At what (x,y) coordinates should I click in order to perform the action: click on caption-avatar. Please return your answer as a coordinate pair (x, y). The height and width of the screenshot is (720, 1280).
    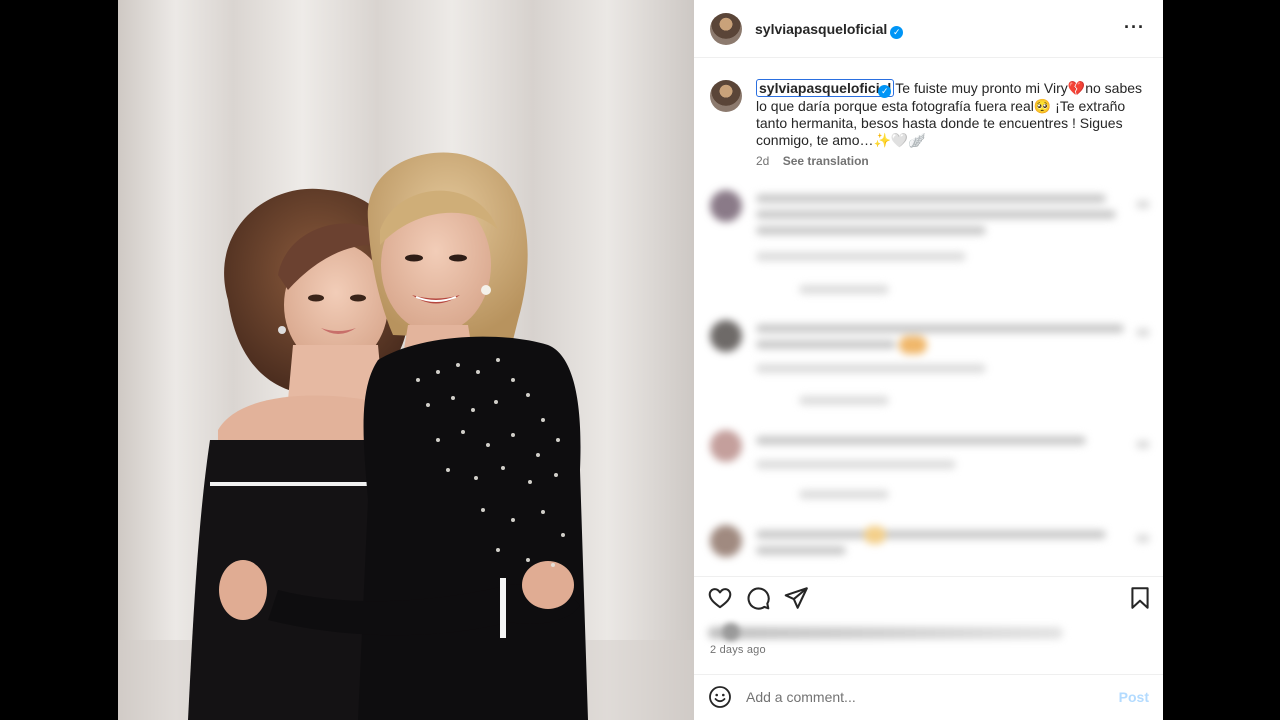
    Looking at the image, I should click on (726, 96).